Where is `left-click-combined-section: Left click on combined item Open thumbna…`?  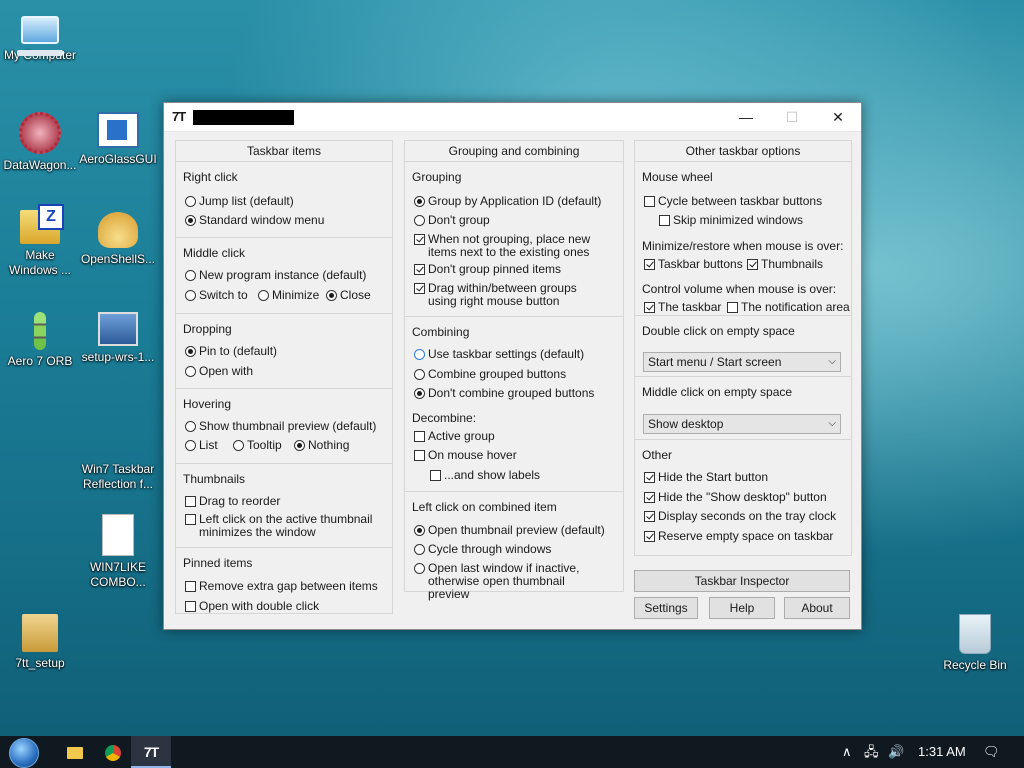 left-click-combined-section: Left click on combined item Open thumbna… is located at coordinates (514, 546).